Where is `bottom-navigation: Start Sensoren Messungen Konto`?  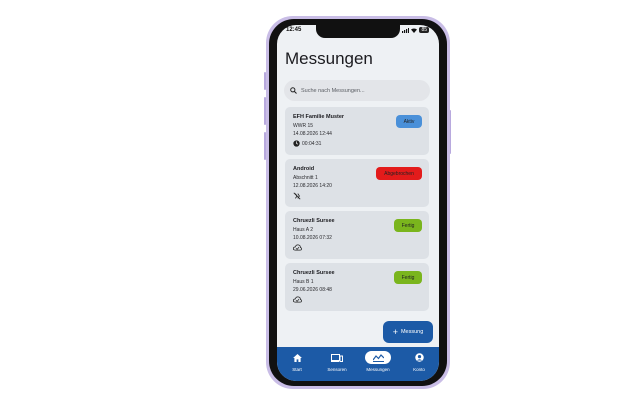
bottom-navigation: Start Sensoren Messungen Konto is located at coordinates (358, 364).